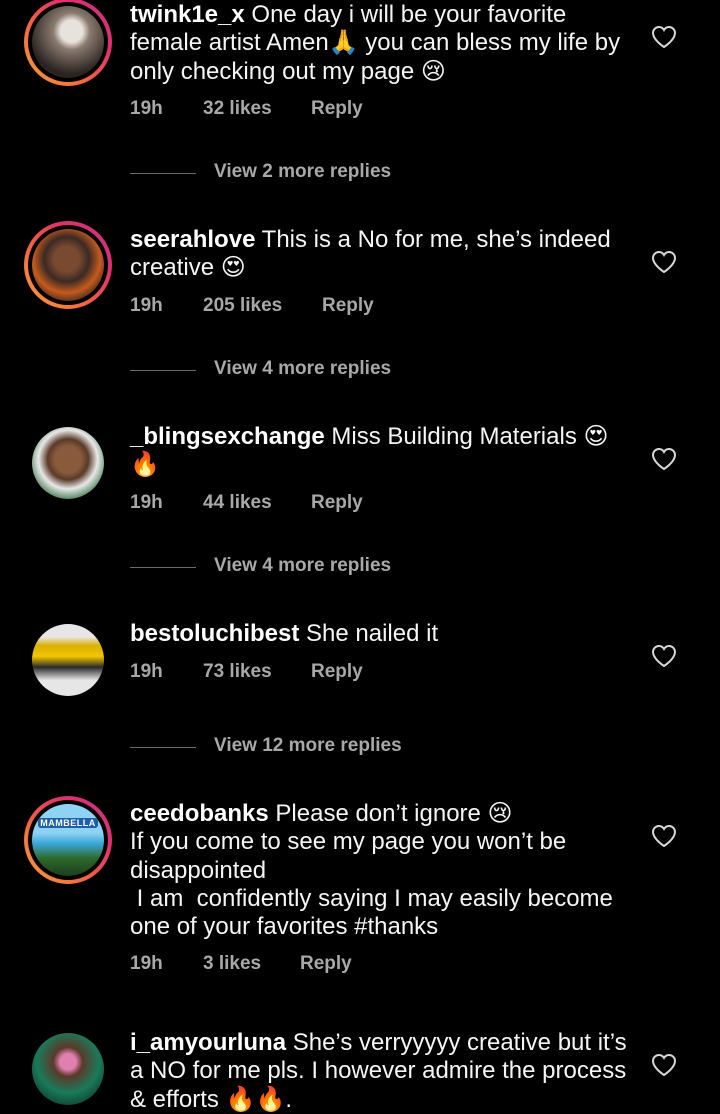 The height and width of the screenshot is (1114, 720). I want to click on profile-photo-icon: MAMBELLA, so click(68, 840).